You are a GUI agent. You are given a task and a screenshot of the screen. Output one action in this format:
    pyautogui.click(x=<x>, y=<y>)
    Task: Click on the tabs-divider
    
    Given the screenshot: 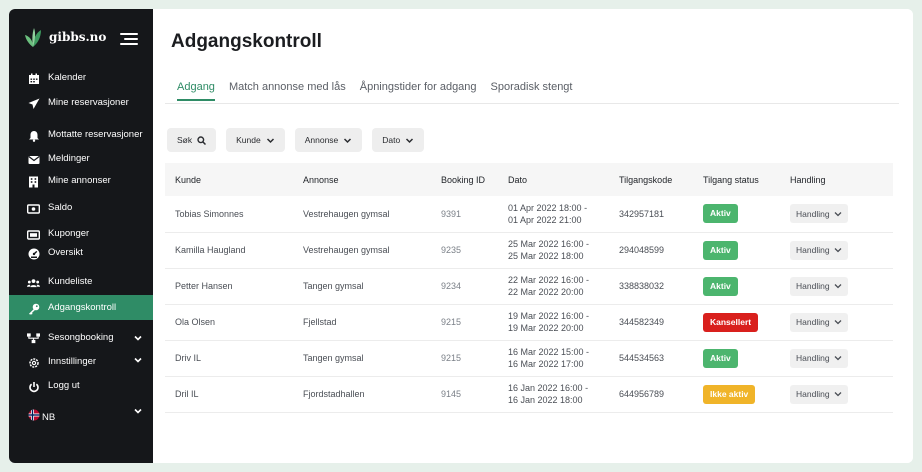 What is the action you would take?
    pyautogui.click(x=532, y=103)
    